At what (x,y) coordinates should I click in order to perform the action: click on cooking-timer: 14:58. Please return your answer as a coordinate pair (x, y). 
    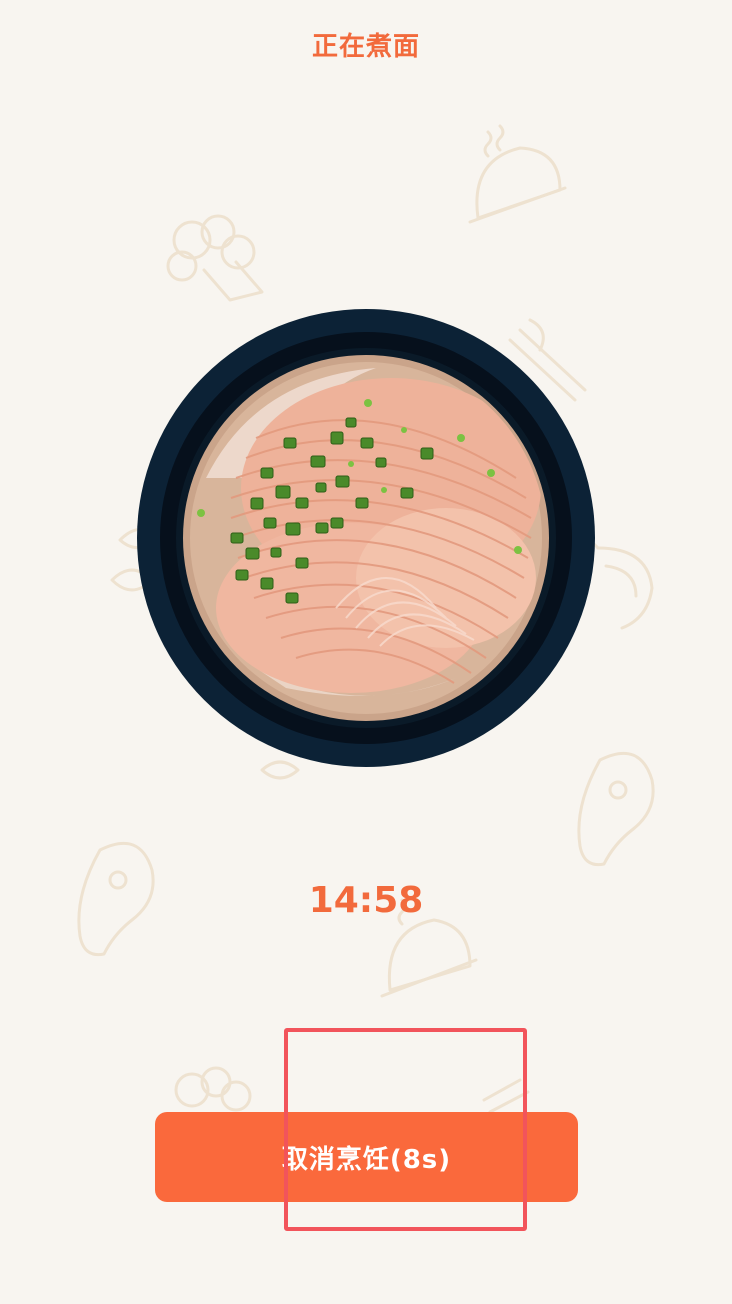
    Looking at the image, I should click on (366, 900).